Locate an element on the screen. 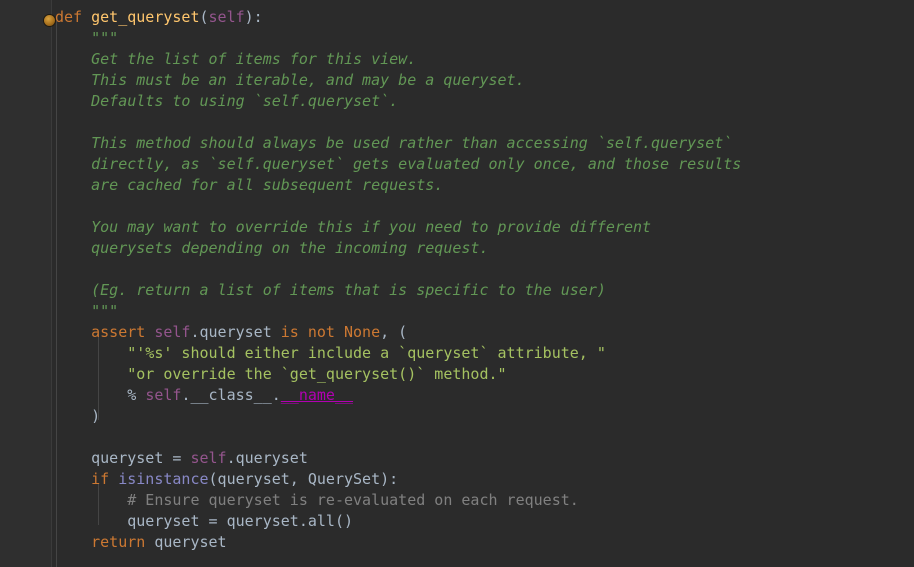 This screenshot has height=567, width=914. code-line: queryset = queryset.all() is located at coordinates (396, 521).